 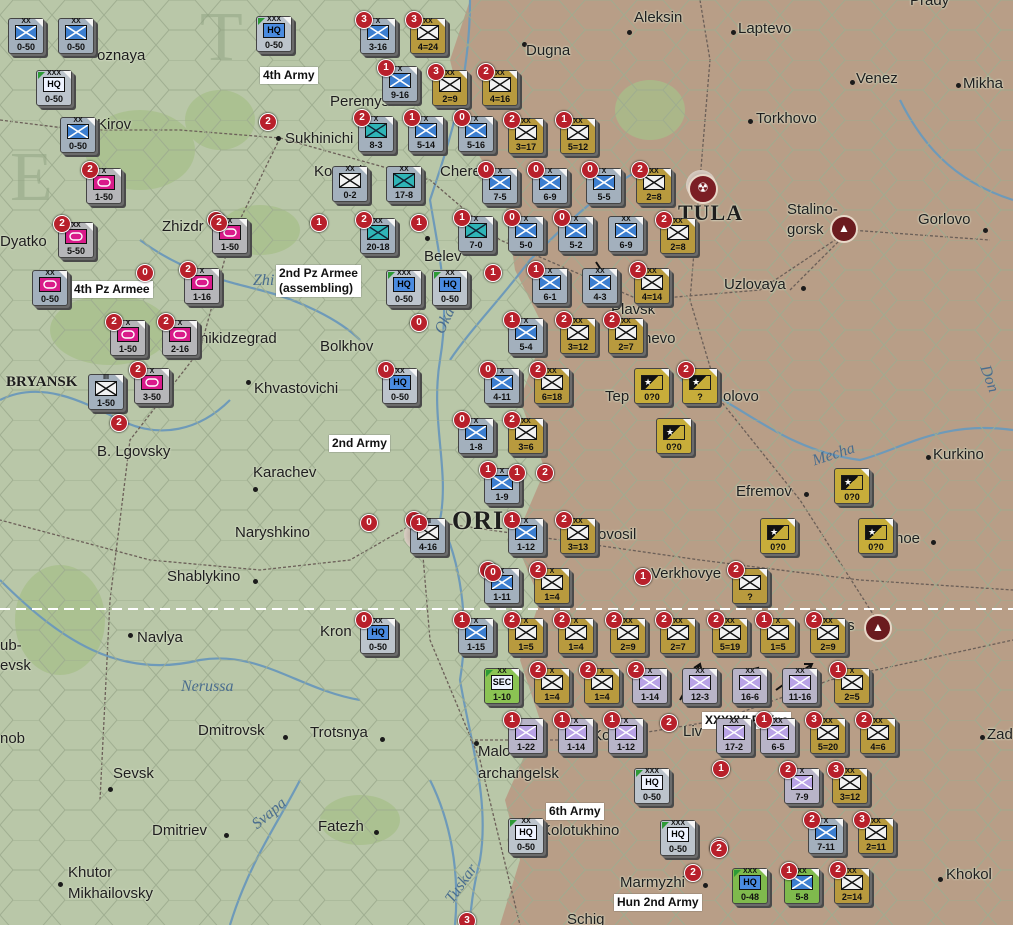 What do you see at coordinates (373, 130) in the screenshot?
I see `unit-counter: X 8-3 2` at bounding box center [373, 130].